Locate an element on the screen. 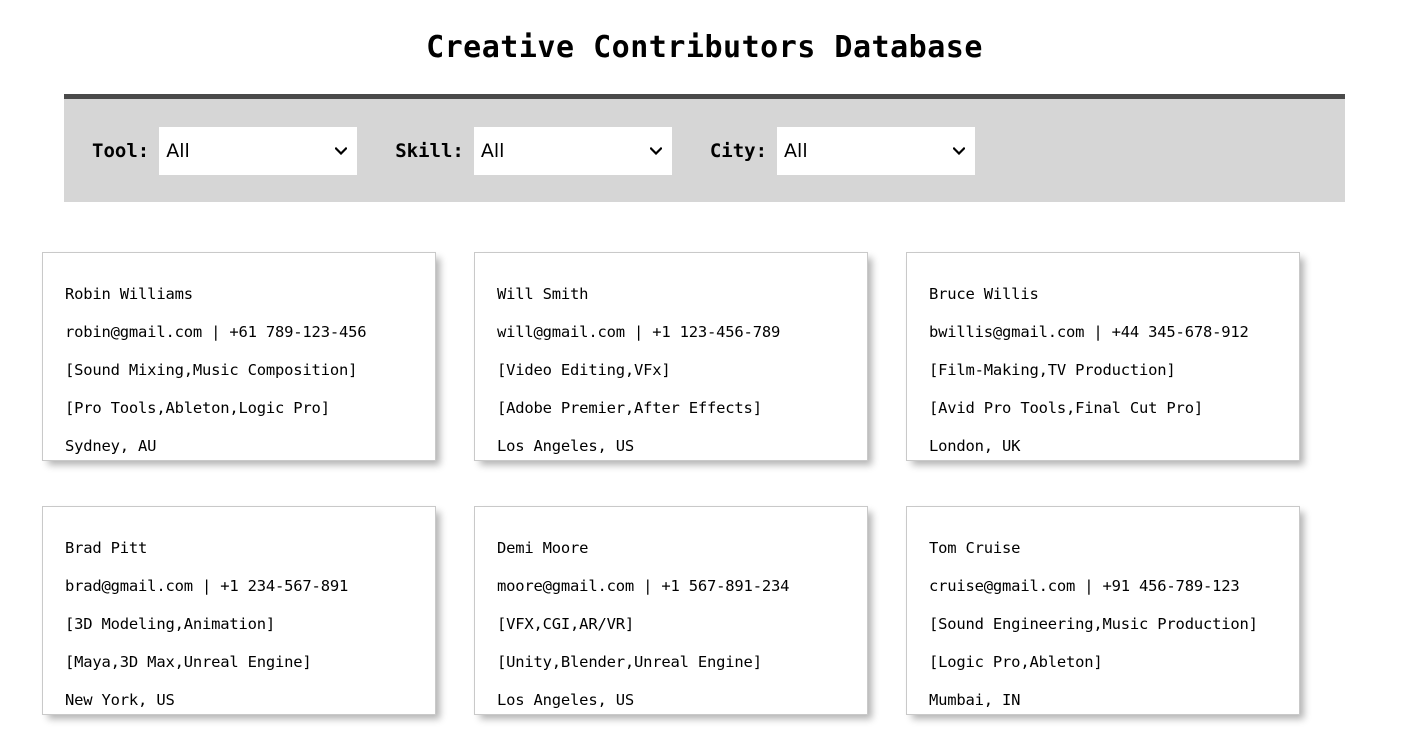  contributor-skills: [Film-Making,TV Production] is located at coordinates (1052, 370).